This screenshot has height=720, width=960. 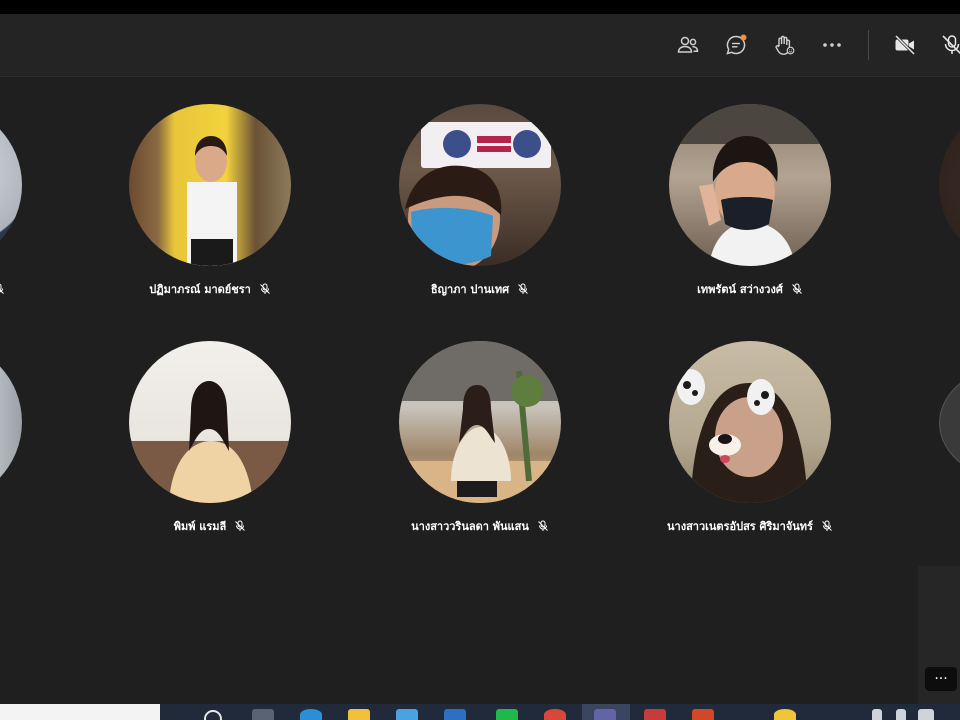 What do you see at coordinates (740, 526) in the screenshot?
I see `participant-label: นางสาวเนตรอัปสร ศิริมาจันทร์` at bounding box center [740, 526].